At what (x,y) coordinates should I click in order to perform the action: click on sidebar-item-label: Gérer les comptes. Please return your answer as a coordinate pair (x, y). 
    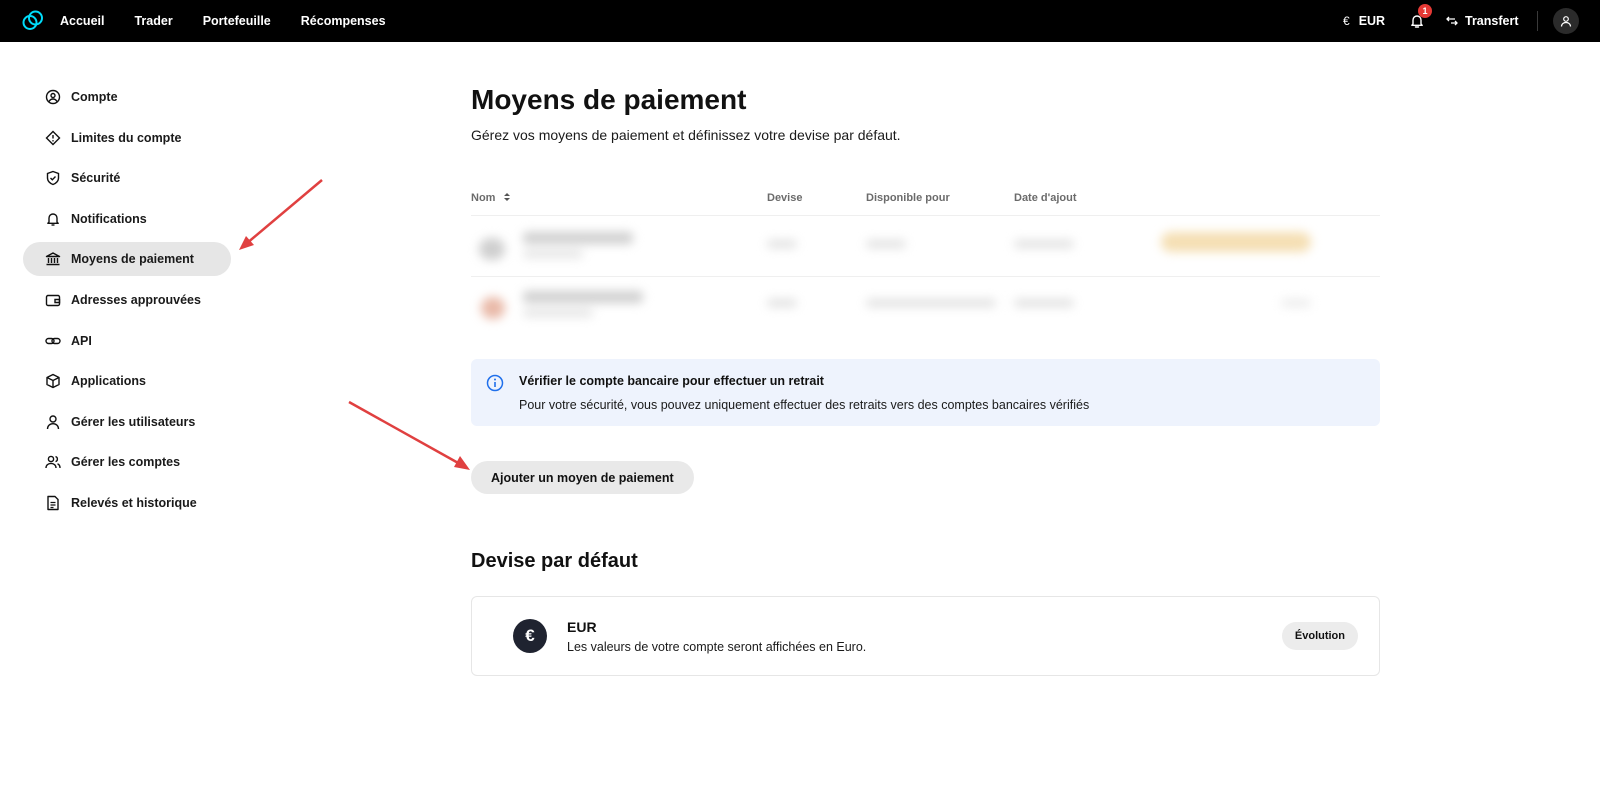
    Looking at the image, I should click on (126, 462).